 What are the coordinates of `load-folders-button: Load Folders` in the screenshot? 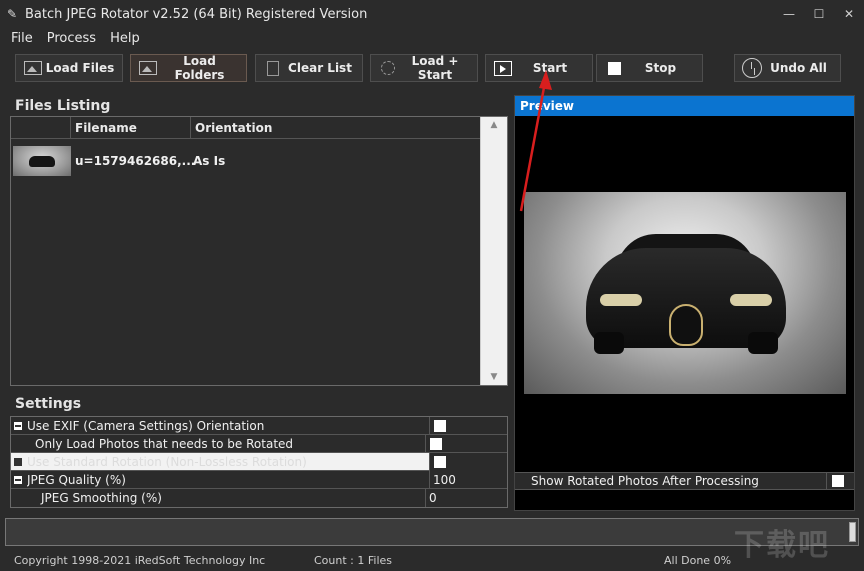 It's located at (188, 68).